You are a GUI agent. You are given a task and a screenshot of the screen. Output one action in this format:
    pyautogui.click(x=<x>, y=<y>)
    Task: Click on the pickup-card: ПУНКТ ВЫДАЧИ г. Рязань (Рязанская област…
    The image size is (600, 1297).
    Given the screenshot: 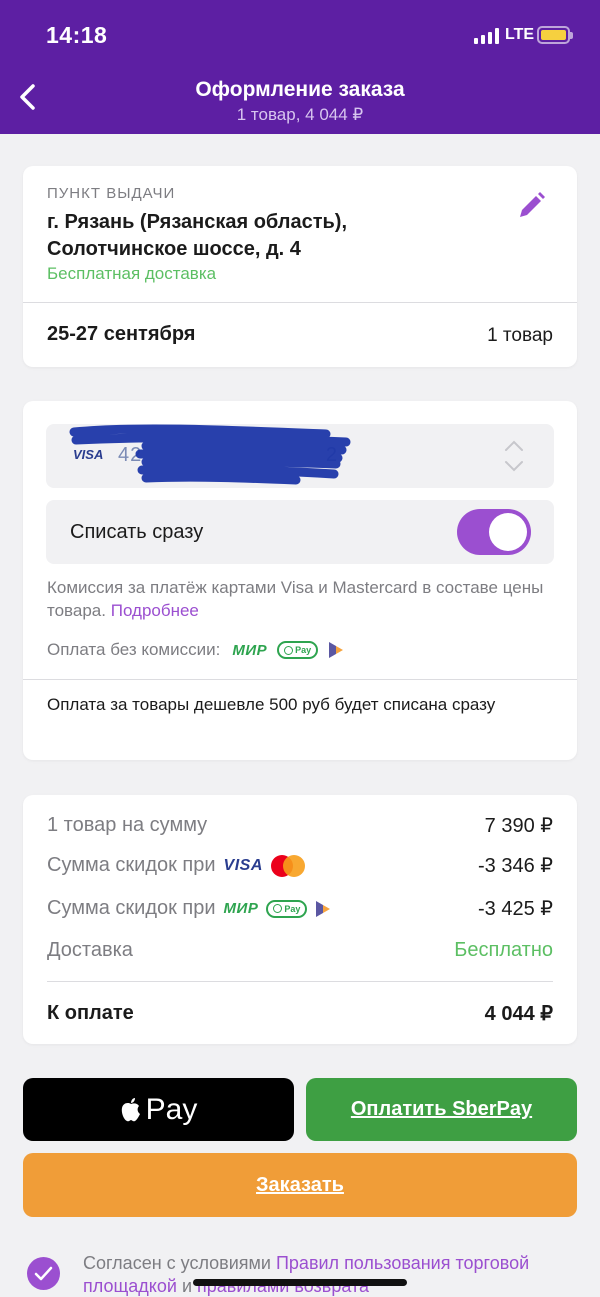 What is the action you would take?
    pyautogui.click(x=300, y=266)
    